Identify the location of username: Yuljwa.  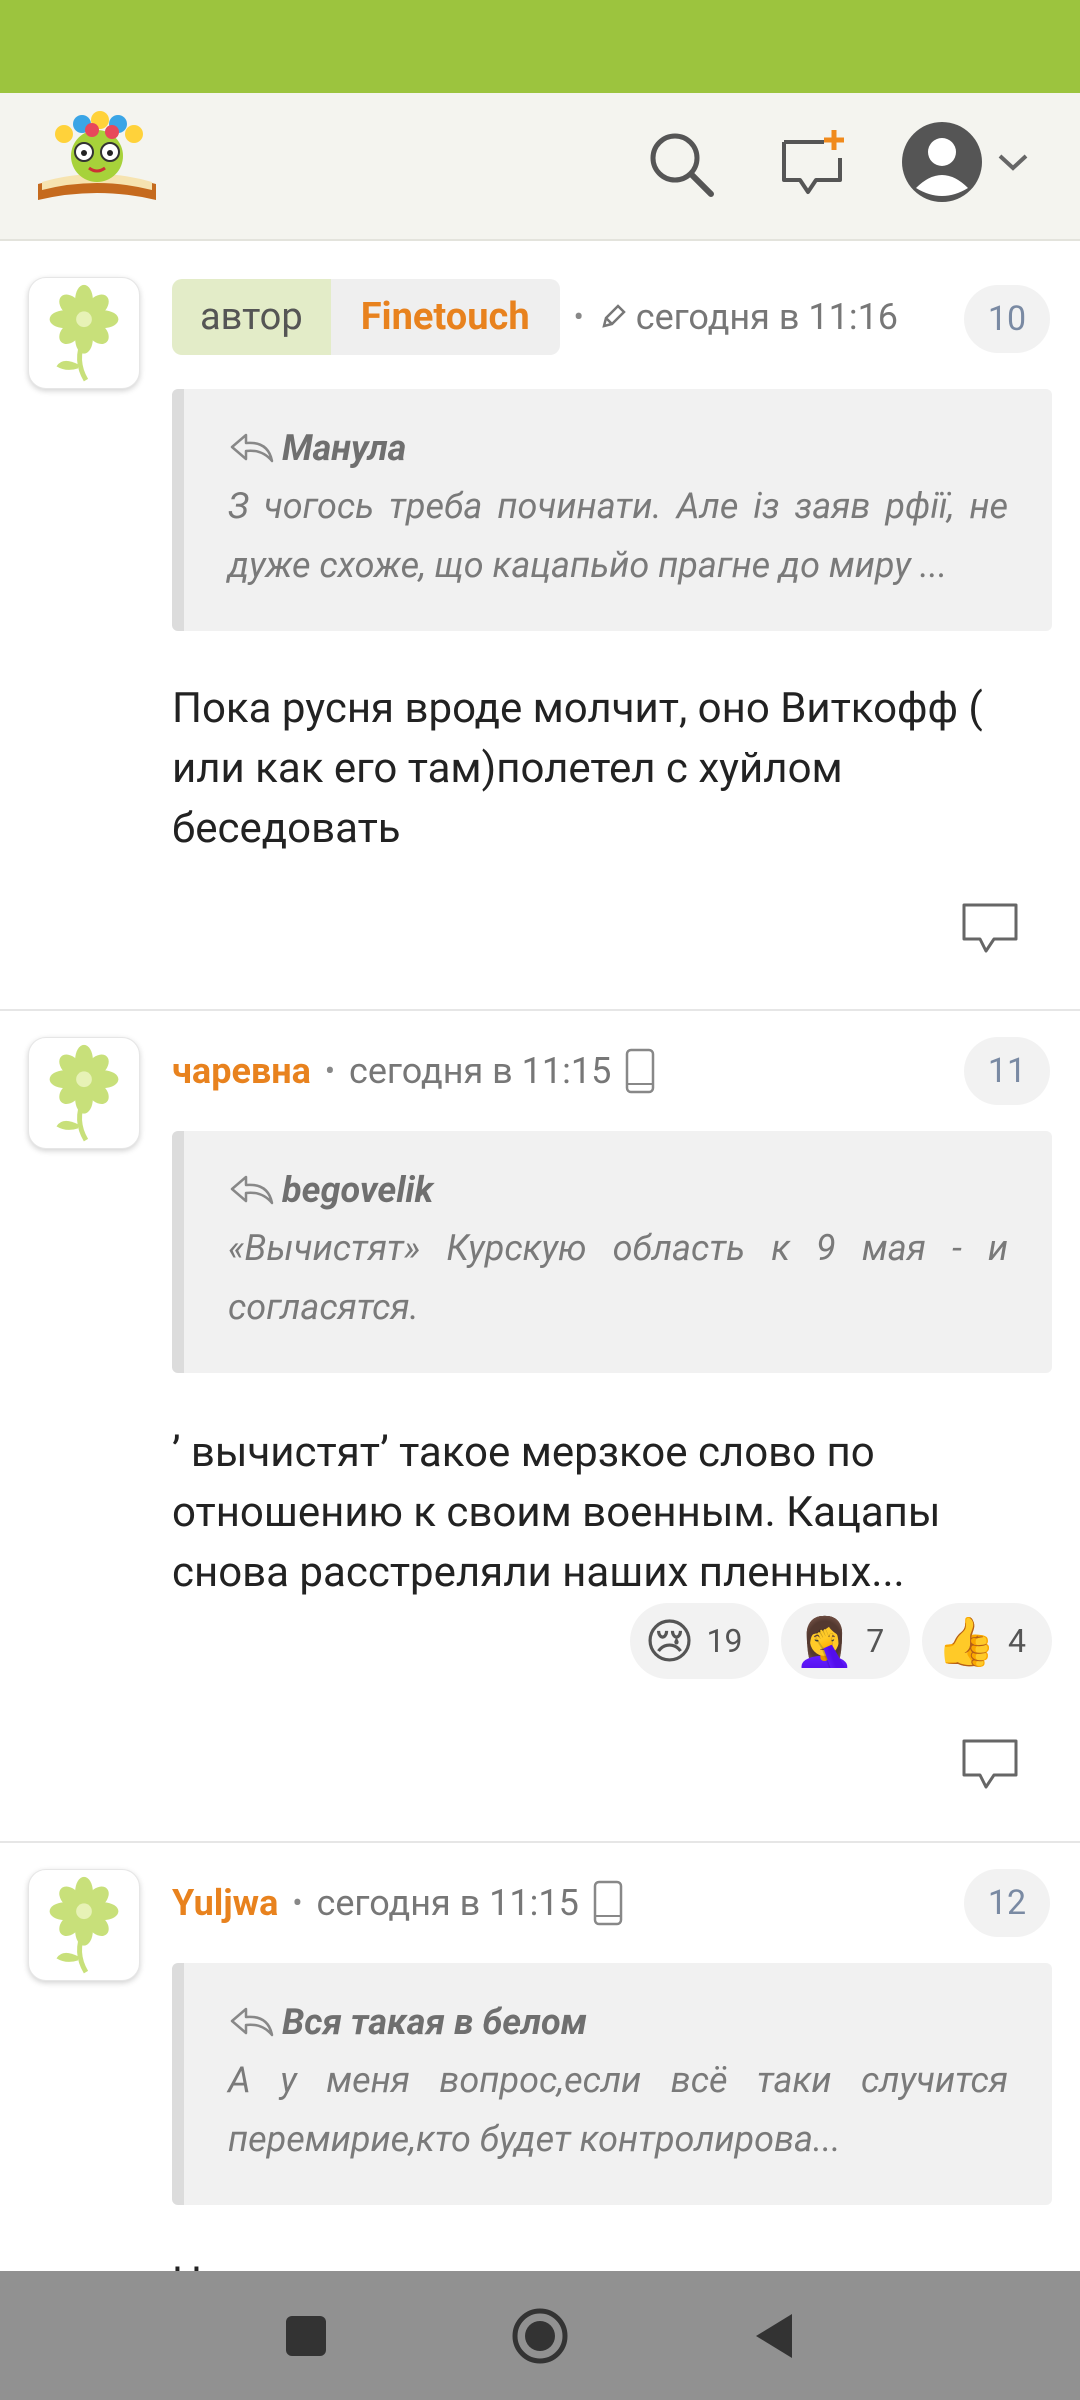
(225, 1903).